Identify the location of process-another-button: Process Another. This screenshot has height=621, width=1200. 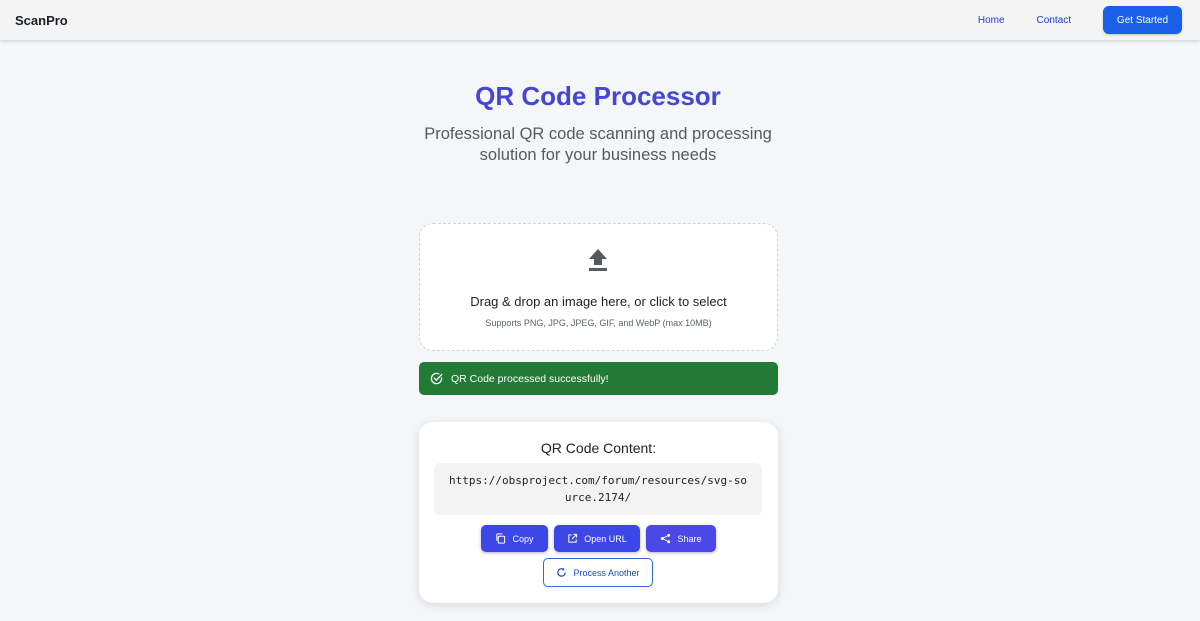
(598, 572).